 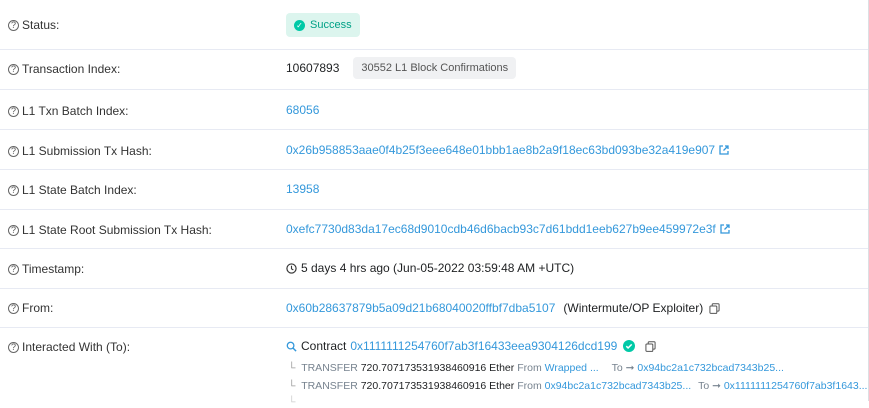 I want to click on from-label: From:, so click(x=38, y=308).